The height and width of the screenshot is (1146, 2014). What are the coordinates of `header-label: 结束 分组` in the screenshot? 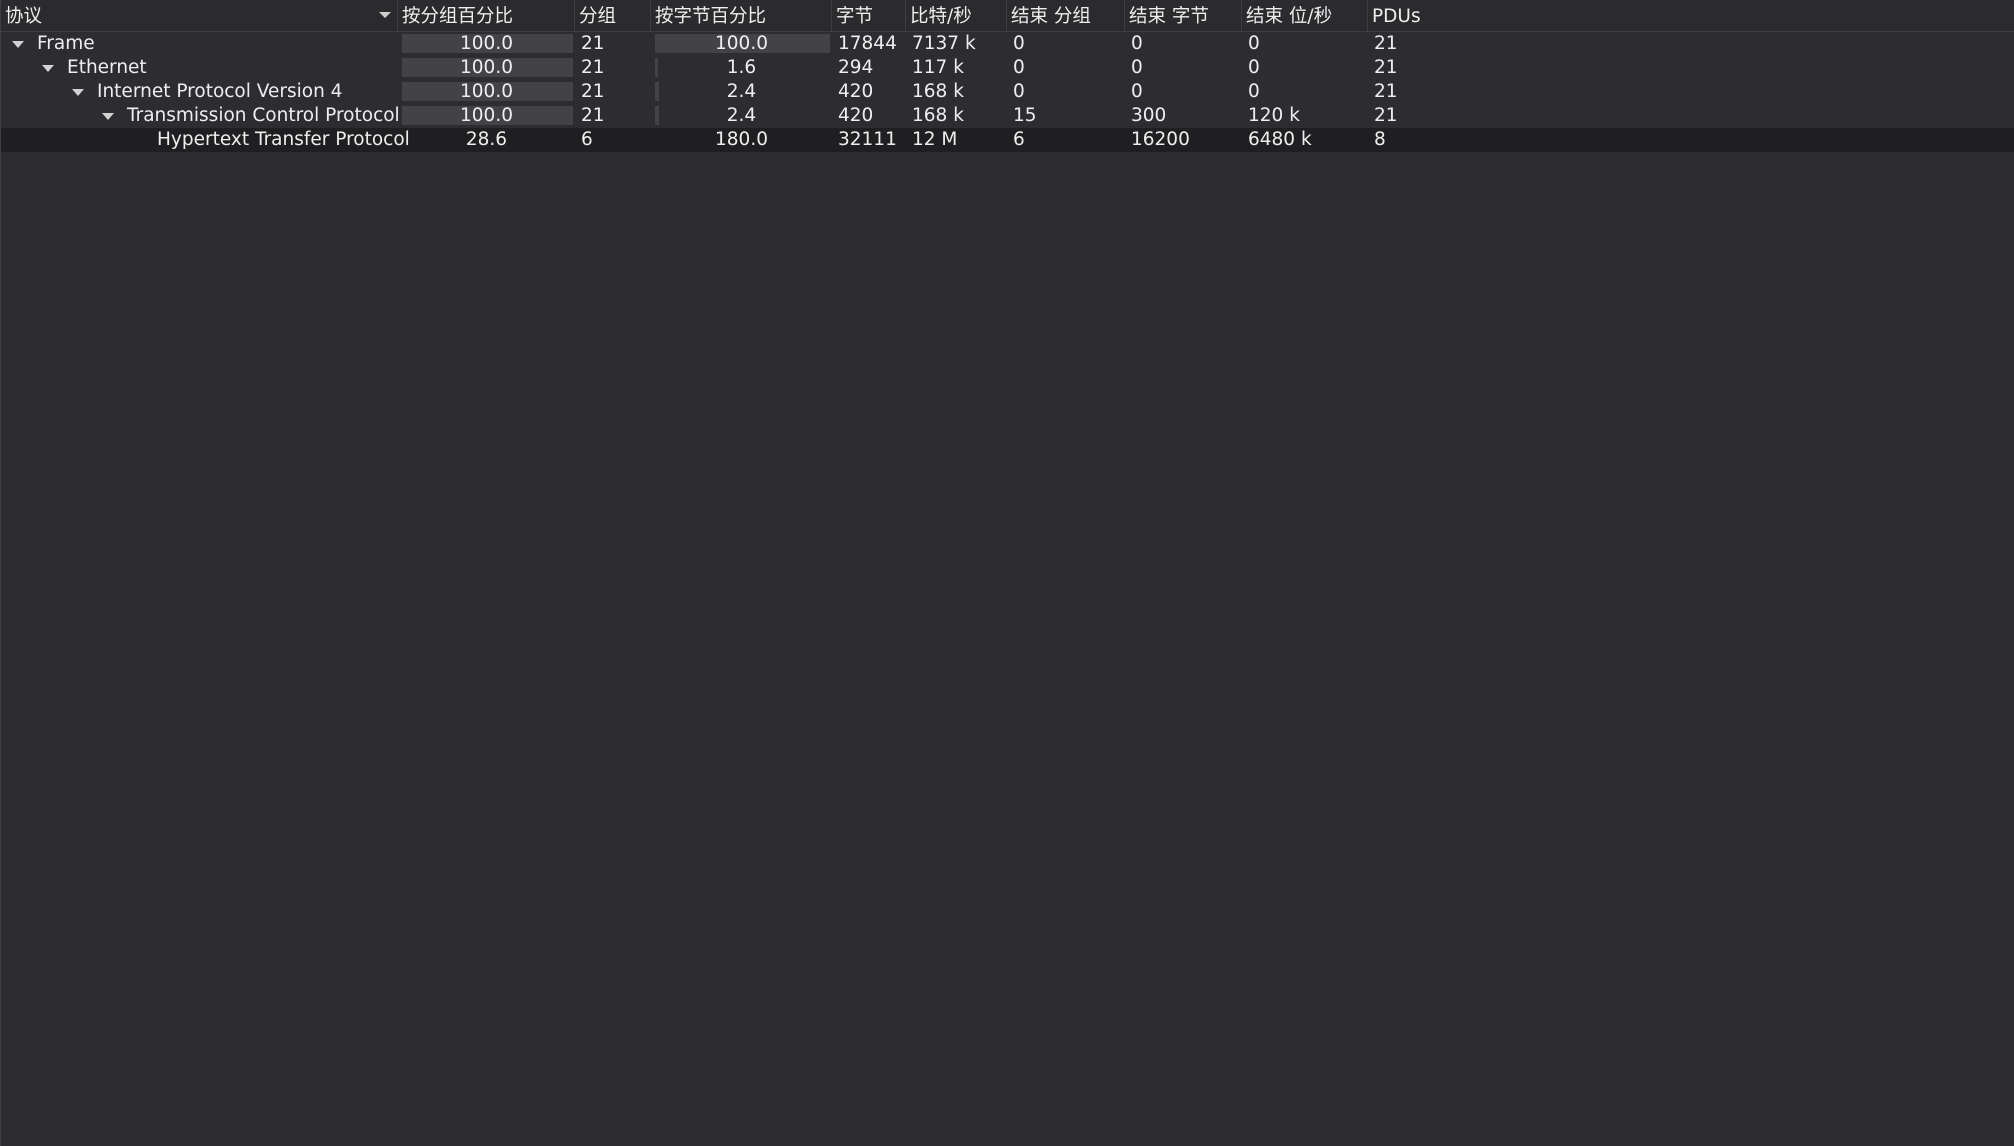 It's located at (1051, 16).